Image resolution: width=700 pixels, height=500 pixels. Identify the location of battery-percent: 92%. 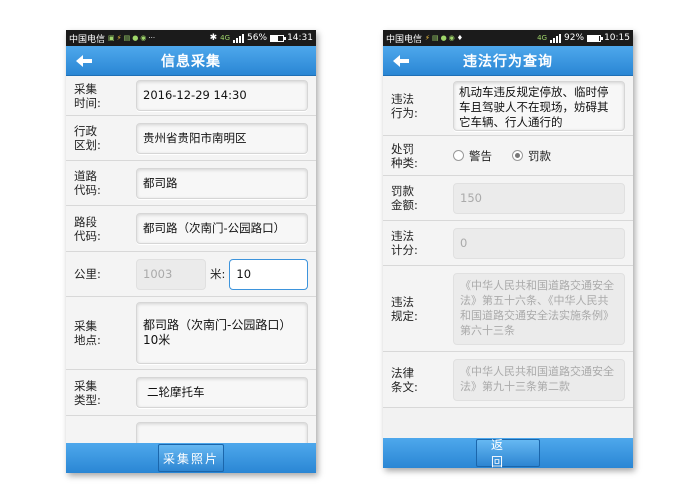
(574, 38).